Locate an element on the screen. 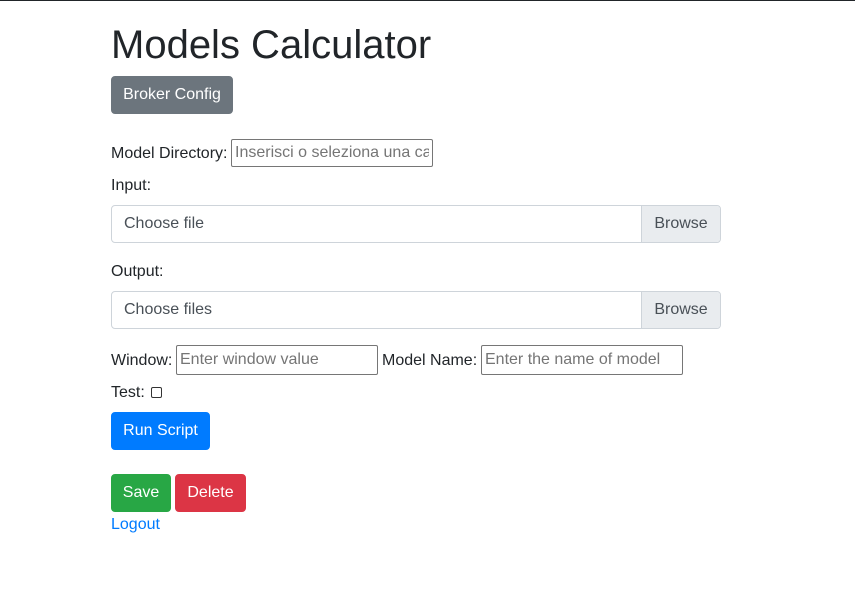  input-browse-button: Browse is located at coordinates (680, 224).